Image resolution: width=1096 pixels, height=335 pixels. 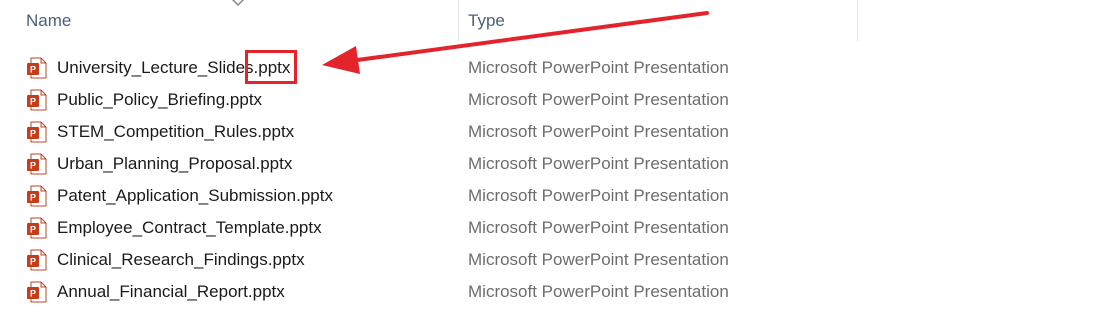 What do you see at coordinates (658, 20) in the screenshot?
I see `column-header-type: Type` at bounding box center [658, 20].